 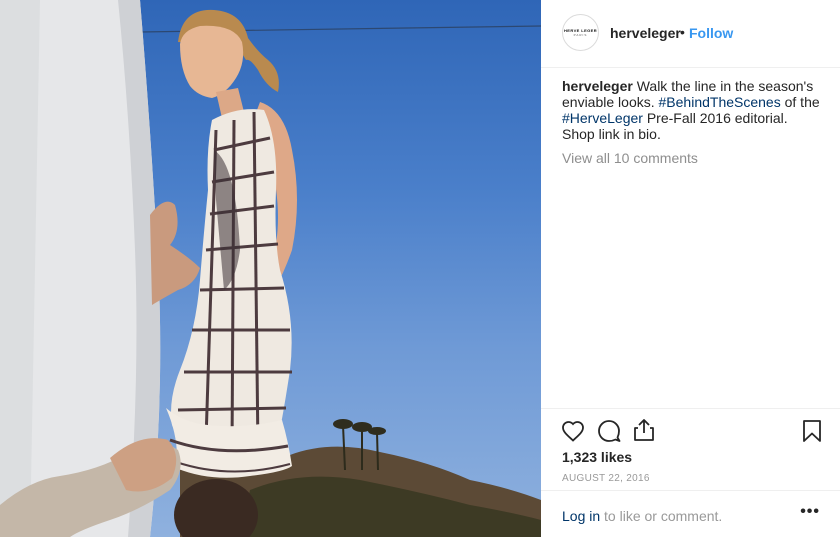 I want to click on post-date: AUGUST 22, 2016, so click(x=606, y=478).